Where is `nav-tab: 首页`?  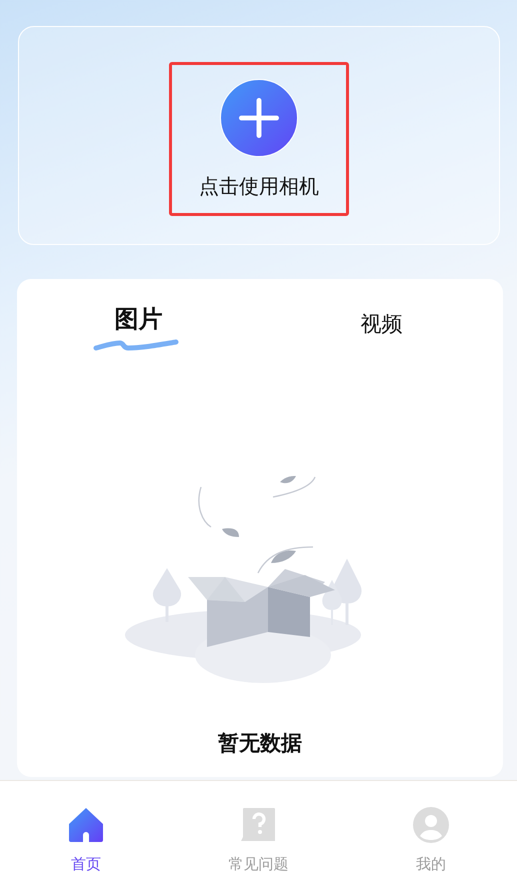
nav-tab: 首页 is located at coordinates (86, 864).